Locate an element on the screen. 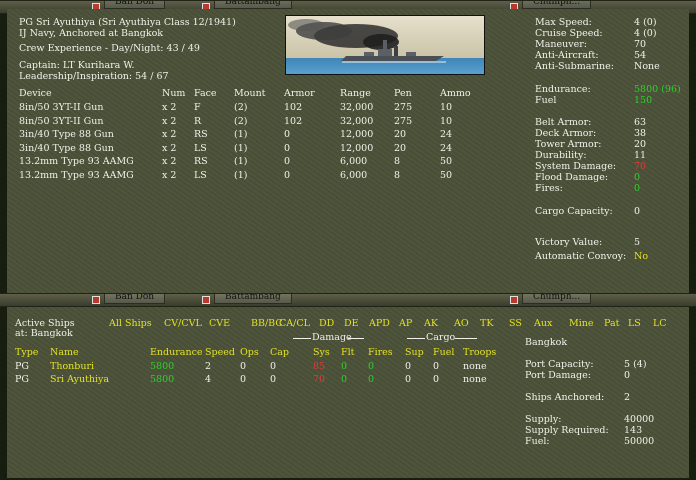 The width and height of the screenshot is (696, 480). tab-ban-don: Ban Don is located at coordinates (135, 299).